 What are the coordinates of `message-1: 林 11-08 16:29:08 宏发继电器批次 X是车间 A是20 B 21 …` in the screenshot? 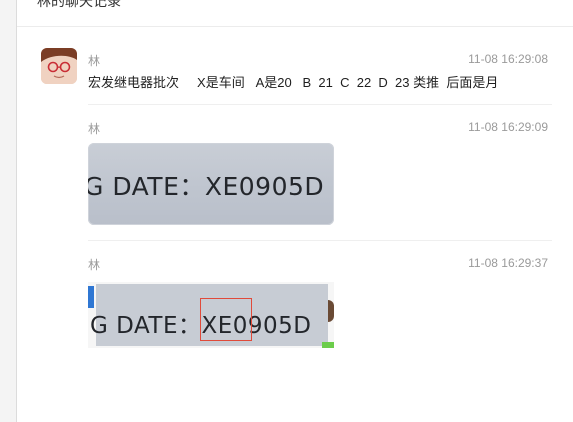 It's located at (318, 72).